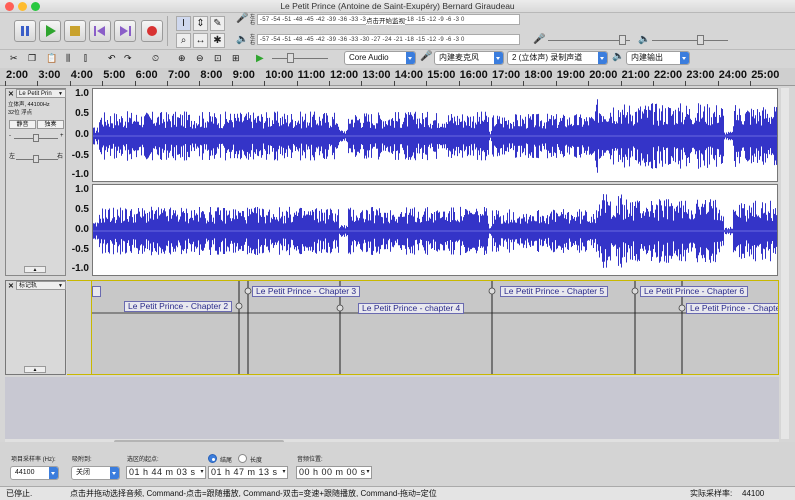 The height and width of the screenshot is (500, 795). What do you see at coordinates (25, 472) in the screenshot?
I see `project-rate-value: 44100` at bounding box center [25, 472].